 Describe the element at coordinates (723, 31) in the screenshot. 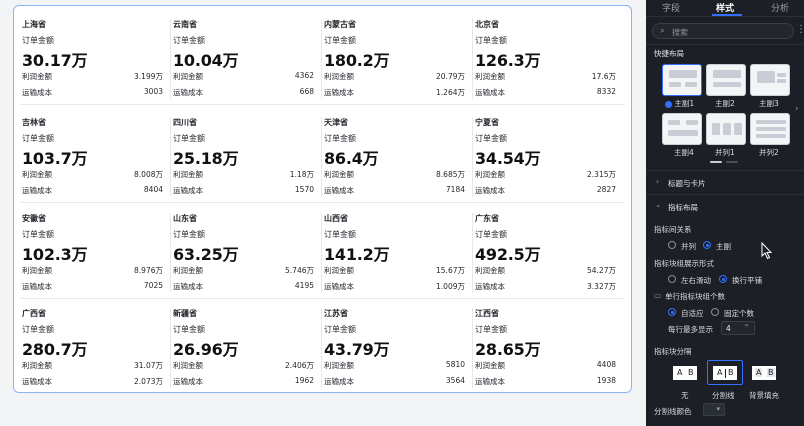

I see `search-input: ⌕ 搜索` at that location.